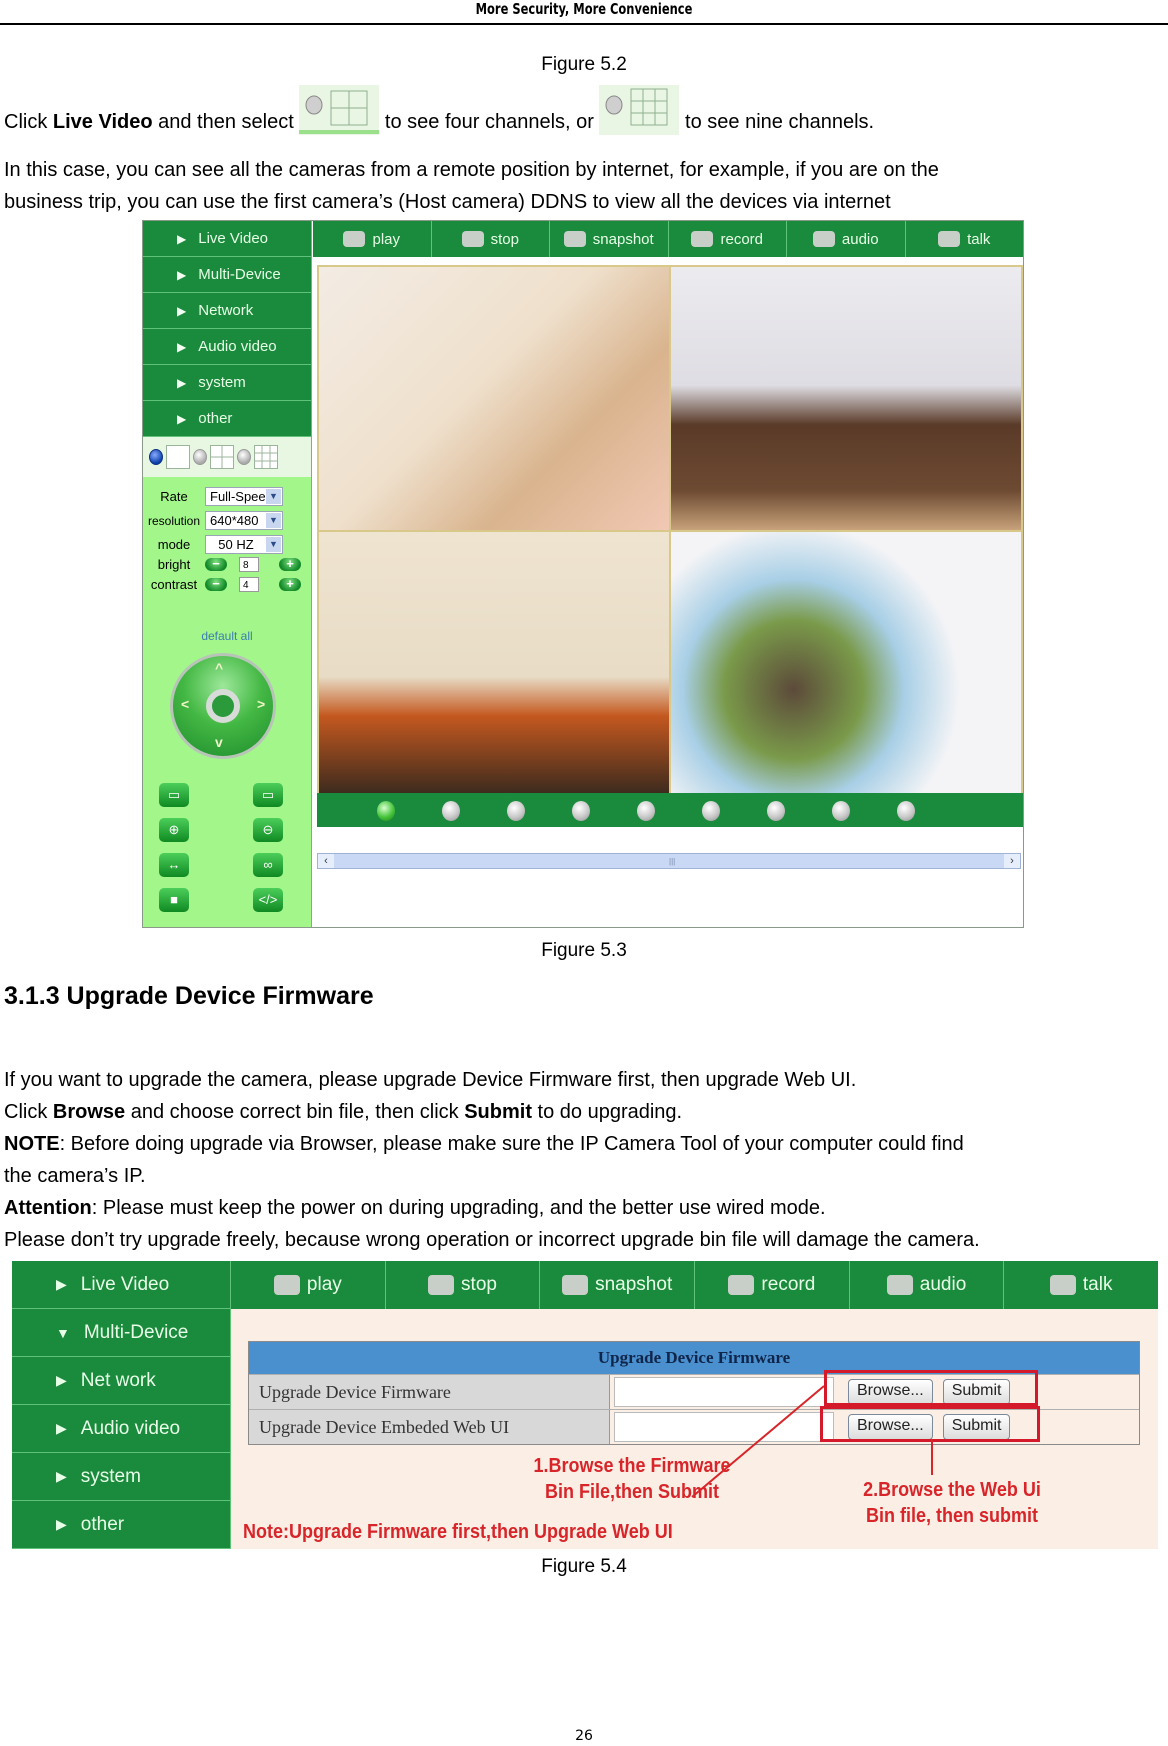 The width and height of the screenshot is (1168, 1746). Describe the element at coordinates (219, 668) in the screenshot. I see `pan-up-icon: ^` at that location.